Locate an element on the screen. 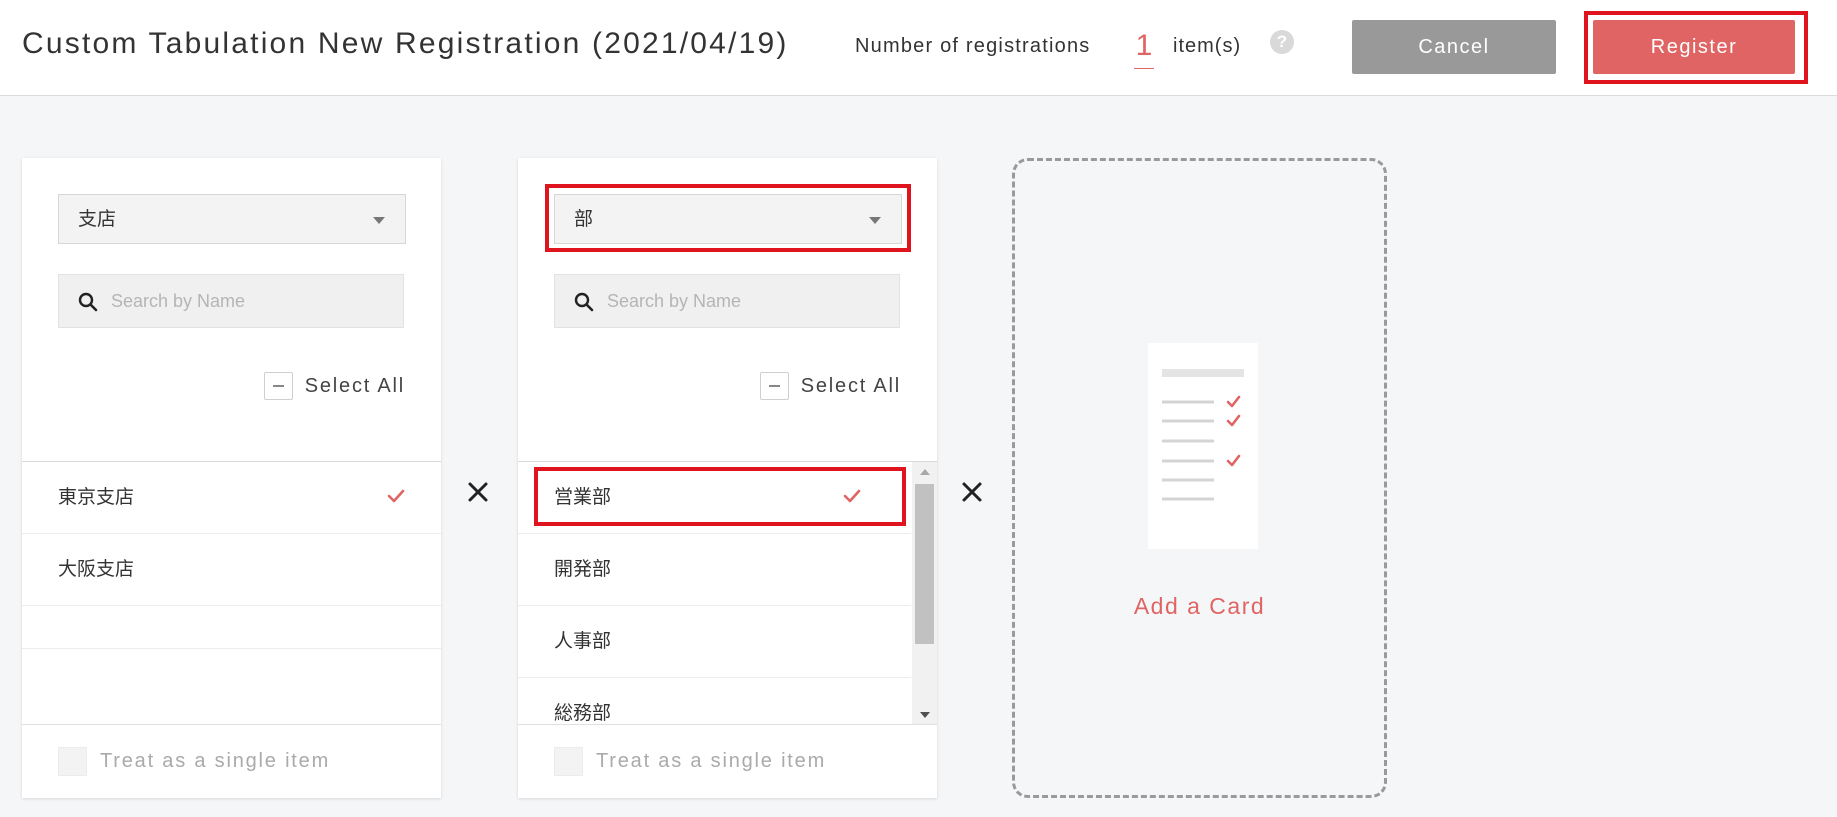  list-item: 大阪支店 is located at coordinates (231, 570).